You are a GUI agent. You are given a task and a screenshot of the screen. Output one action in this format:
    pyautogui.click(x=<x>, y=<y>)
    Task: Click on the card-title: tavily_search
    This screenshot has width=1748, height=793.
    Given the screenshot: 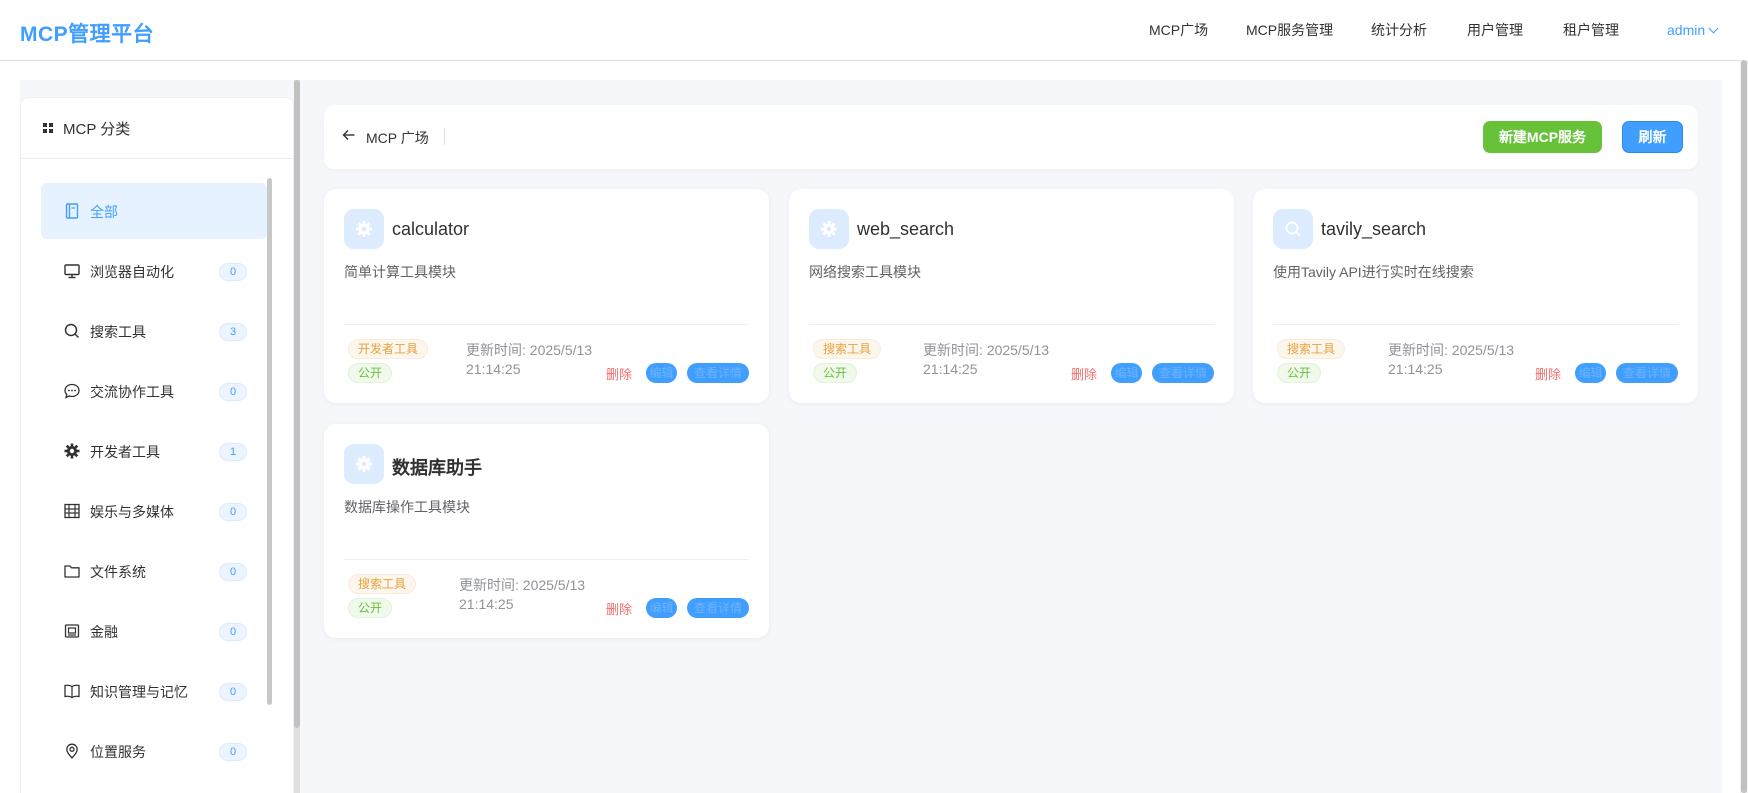 What is the action you would take?
    pyautogui.click(x=1374, y=229)
    